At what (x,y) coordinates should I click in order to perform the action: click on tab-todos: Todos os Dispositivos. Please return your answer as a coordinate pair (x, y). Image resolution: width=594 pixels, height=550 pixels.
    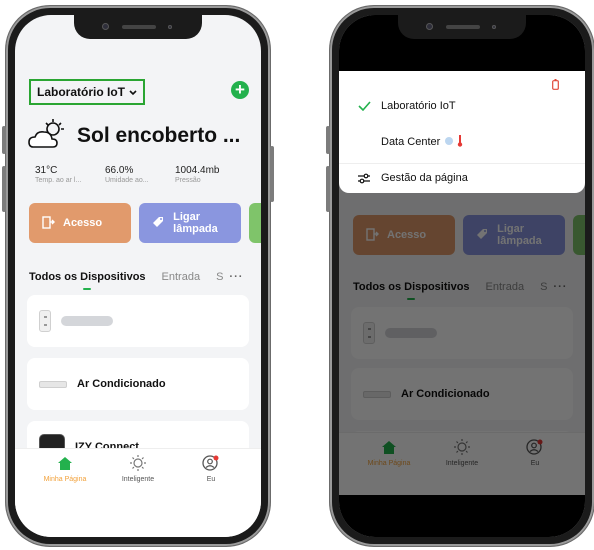
    Looking at the image, I should click on (87, 280).